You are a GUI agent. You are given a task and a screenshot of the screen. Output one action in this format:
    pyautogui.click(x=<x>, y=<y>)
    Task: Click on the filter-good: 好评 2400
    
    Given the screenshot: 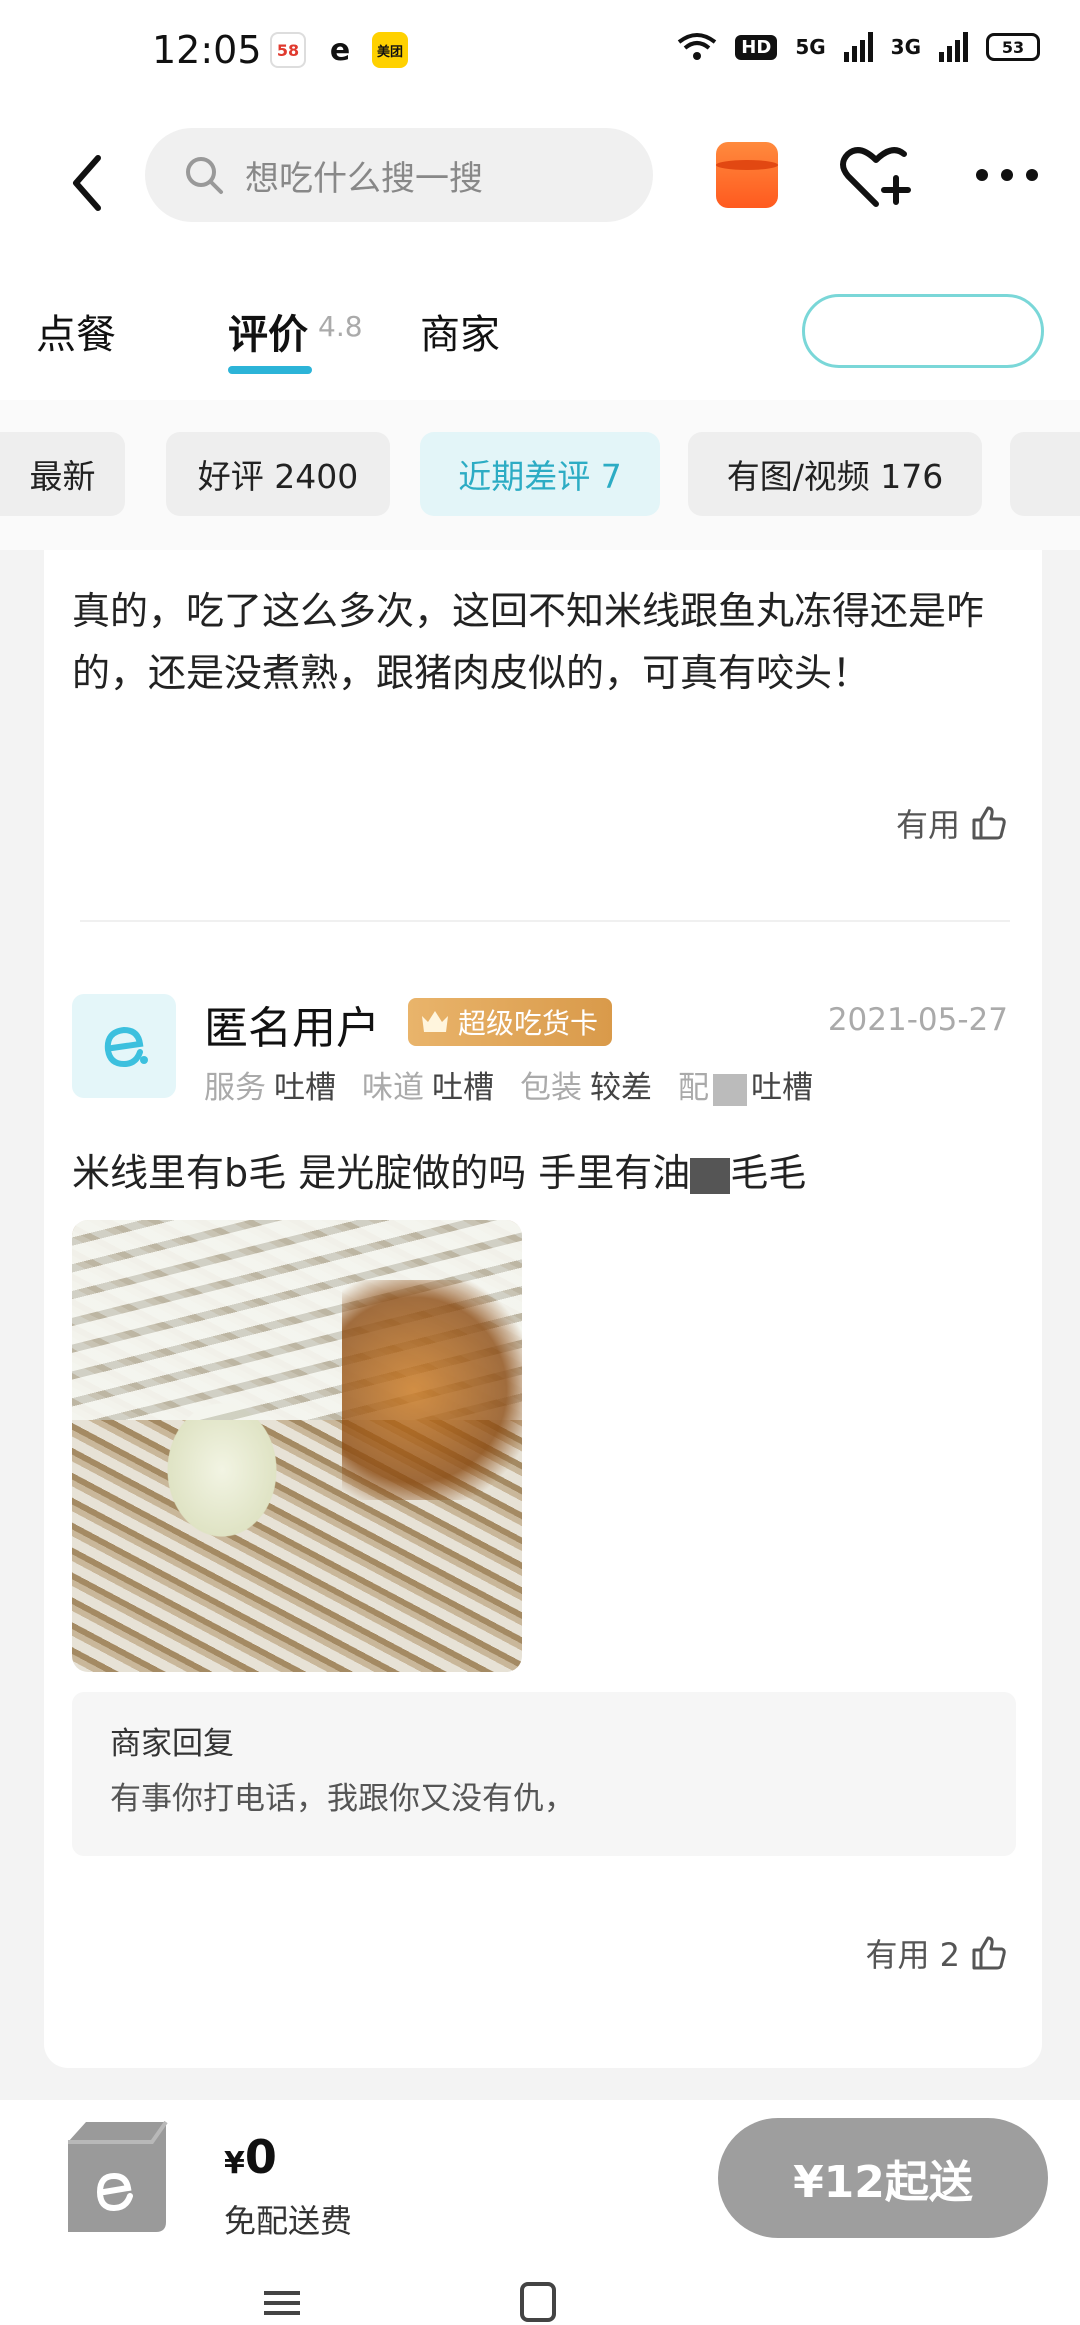 What is the action you would take?
    pyautogui.click(x=278, y=474)
    